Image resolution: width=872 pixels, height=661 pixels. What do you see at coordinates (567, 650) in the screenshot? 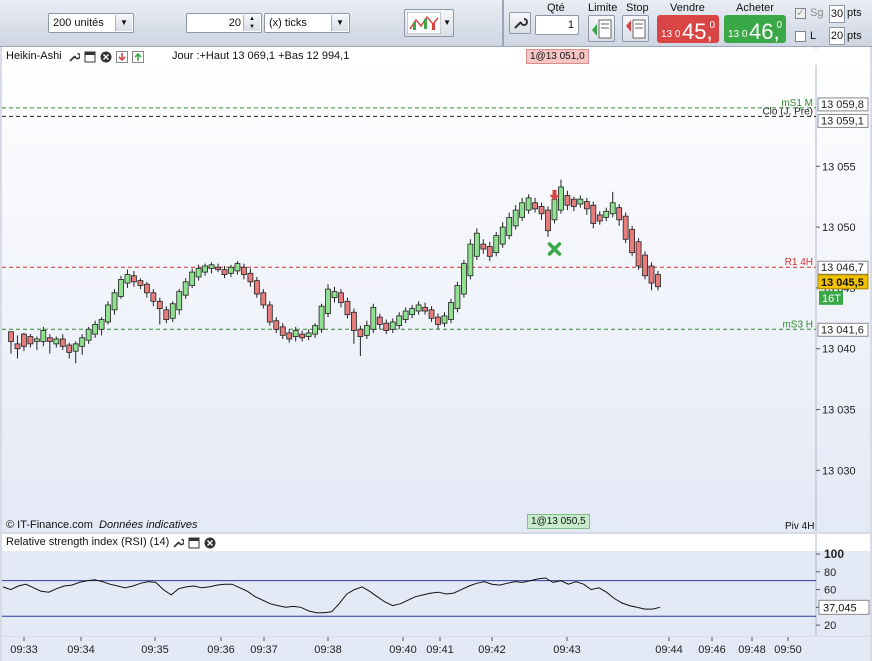
I see `time-axis-label: 09:43` at bounding box center [567, 650].